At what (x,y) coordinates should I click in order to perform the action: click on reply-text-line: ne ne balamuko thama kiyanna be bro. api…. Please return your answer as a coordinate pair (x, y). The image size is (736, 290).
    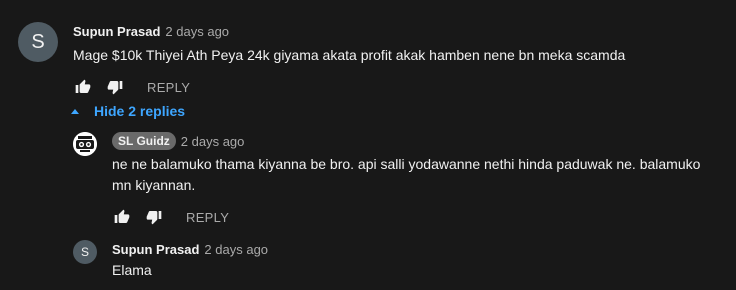
    Looking at the image, I should click on (406, 164).